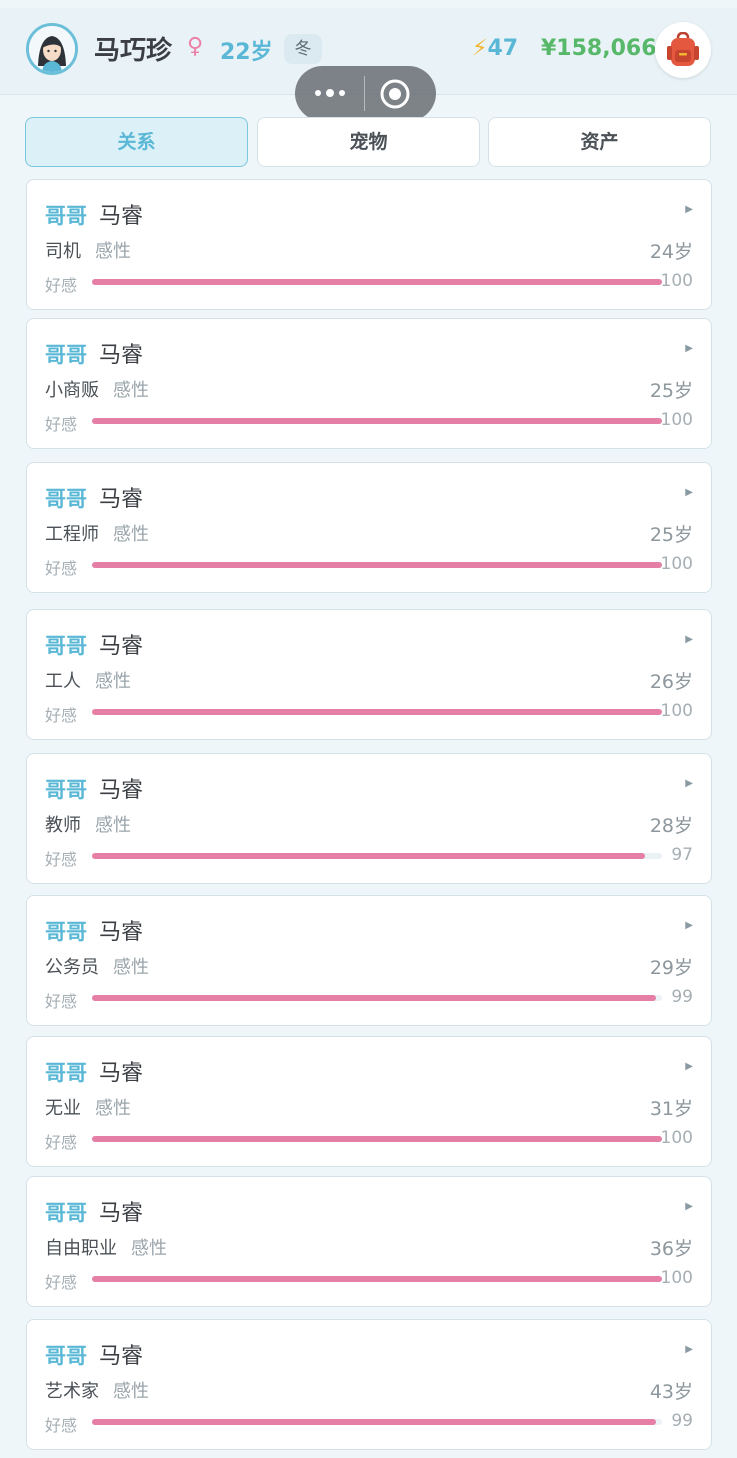 Image resolution: width=737 pixels, height=1458 pixels. I want to click on money-balance: ¥158,066, so click(599, 48).